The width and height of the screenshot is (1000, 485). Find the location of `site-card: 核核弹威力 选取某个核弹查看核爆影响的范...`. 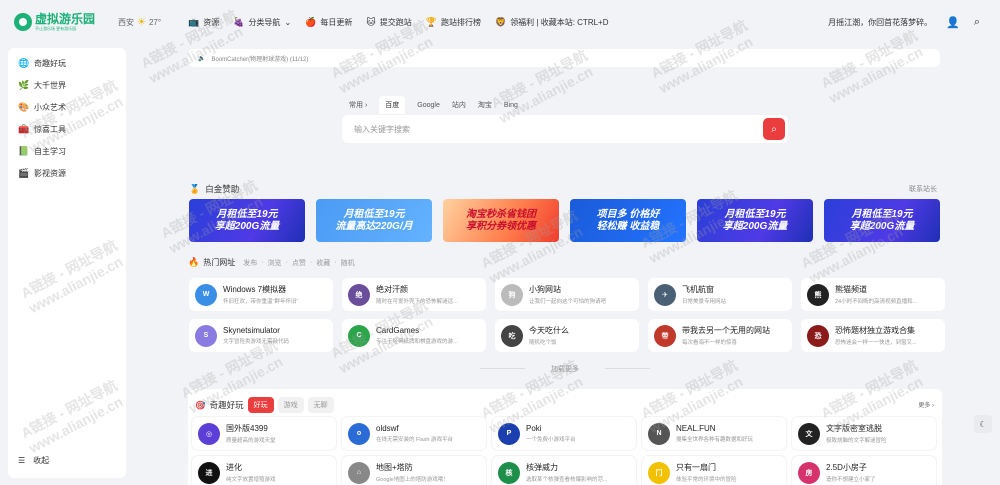

site-card: 核核弹威力 选取某个核弹查看核爆影响的范... is located at coordinates (564, 470).